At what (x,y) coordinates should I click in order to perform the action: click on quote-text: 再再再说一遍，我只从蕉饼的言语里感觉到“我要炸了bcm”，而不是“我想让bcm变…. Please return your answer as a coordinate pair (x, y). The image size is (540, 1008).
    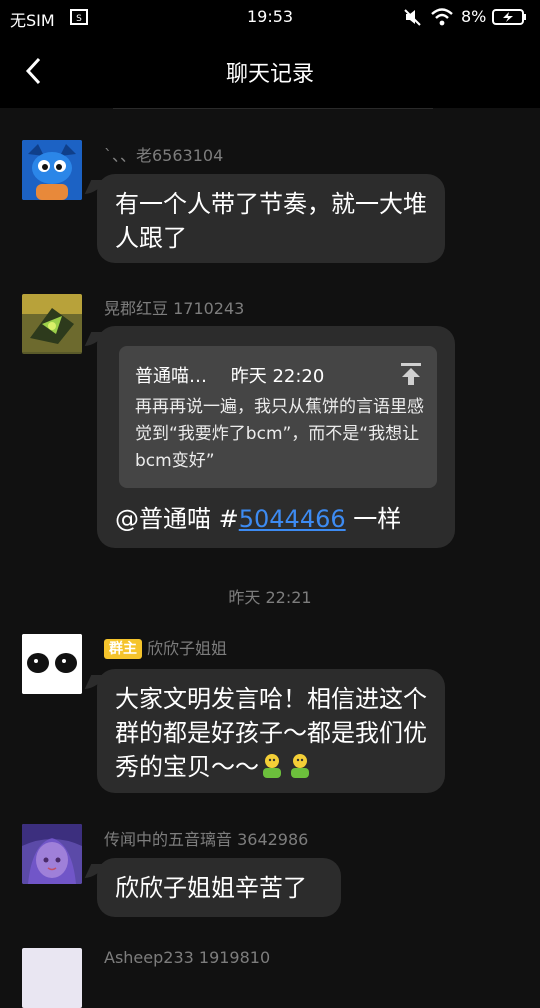
    Looking at the image, I should click on (279, 434).